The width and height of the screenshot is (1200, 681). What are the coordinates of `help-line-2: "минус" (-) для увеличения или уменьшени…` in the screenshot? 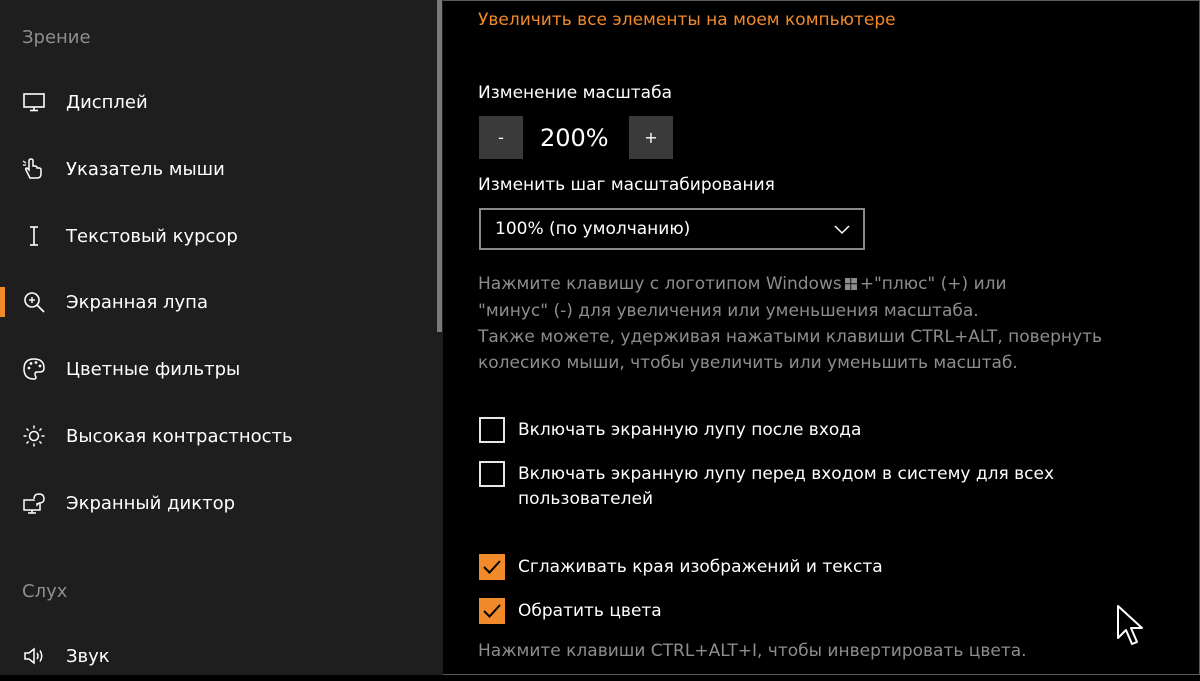 It's located at (728, 311).